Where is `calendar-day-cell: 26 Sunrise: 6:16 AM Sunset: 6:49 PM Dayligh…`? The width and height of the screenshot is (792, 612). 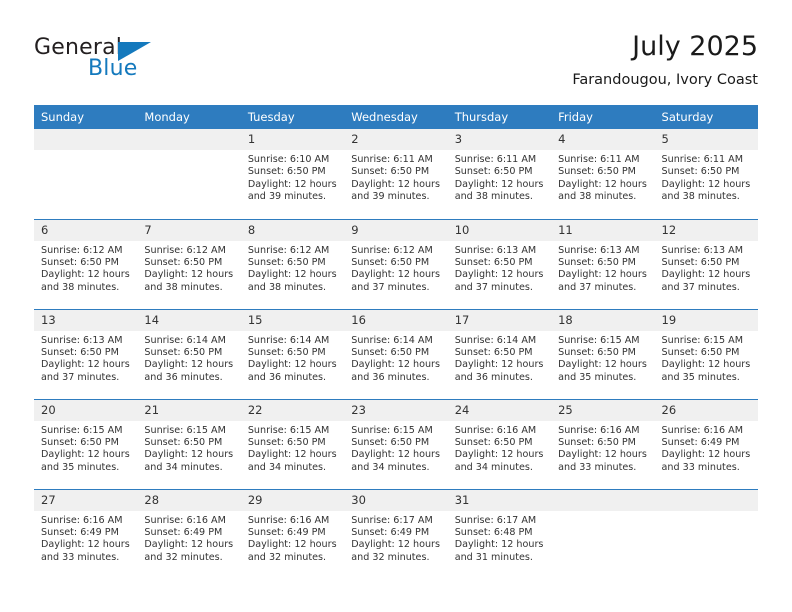 calendar-day-cell: 26 Sunrise: 6:16 AM Sunset: 6:49 PM Dayligh… is located at coordinates (706, 443).